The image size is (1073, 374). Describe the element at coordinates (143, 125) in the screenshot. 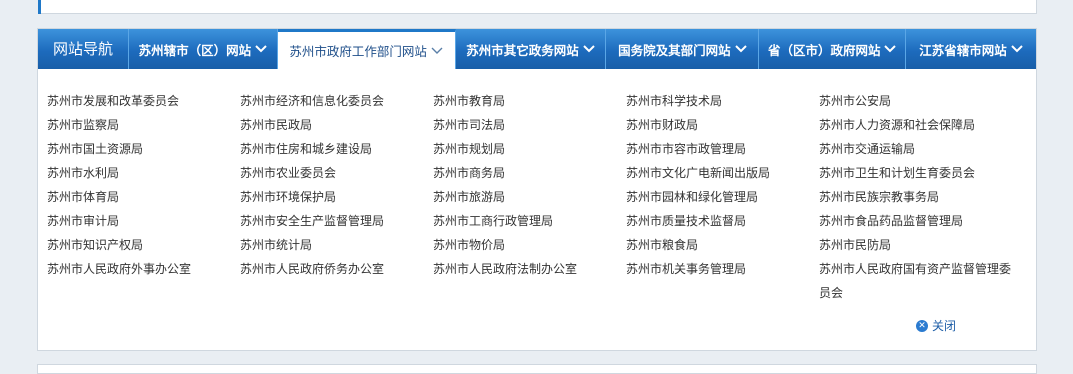

I see `department-link: 苏州市监察局` at that location.